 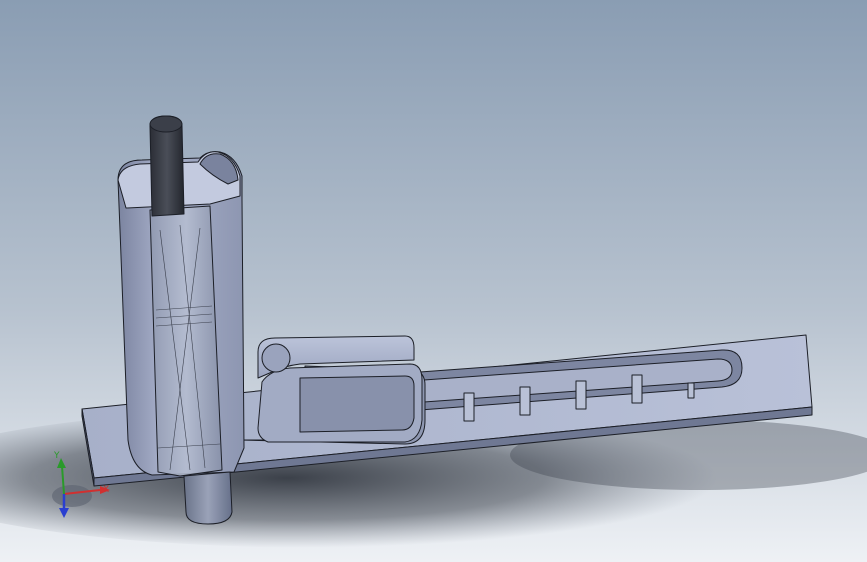 I want to click on triad-origin-shadow, so click(x=72, y=496).